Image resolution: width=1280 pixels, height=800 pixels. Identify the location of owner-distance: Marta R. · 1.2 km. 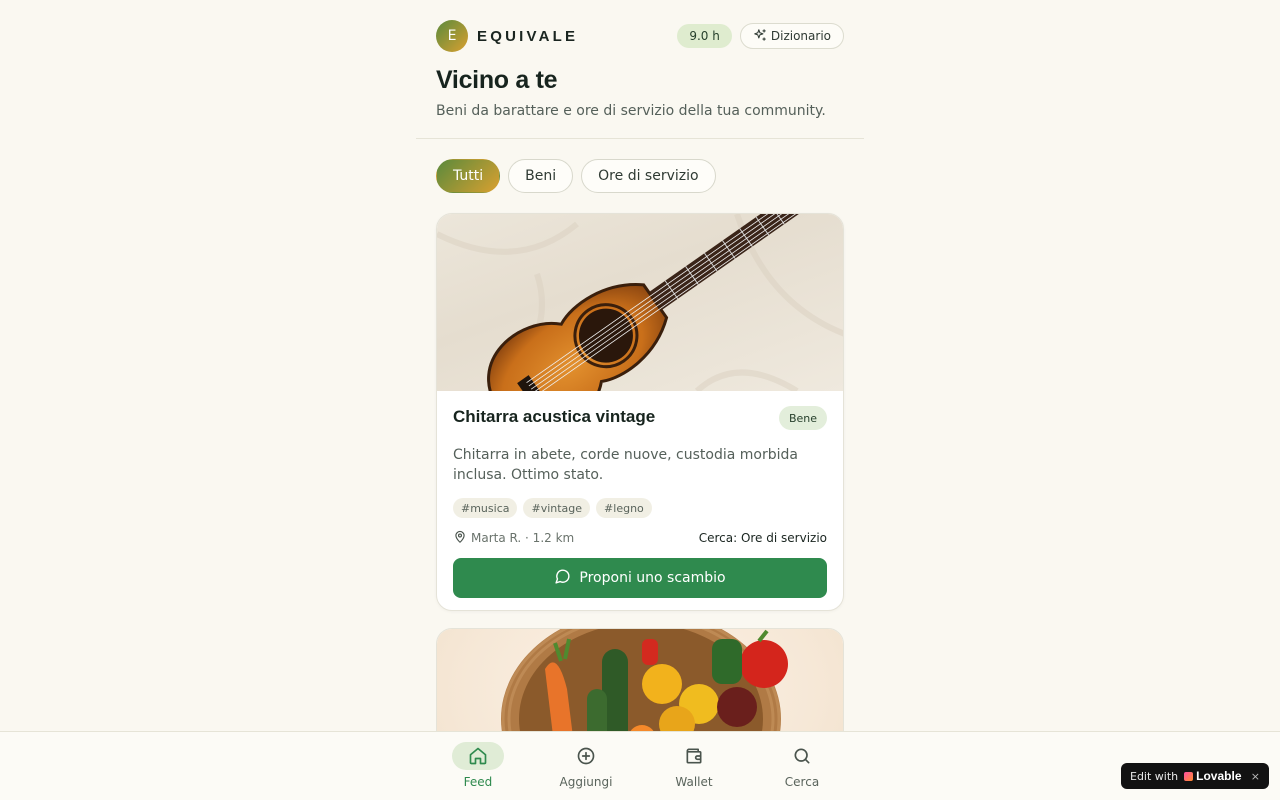
(523, 538).